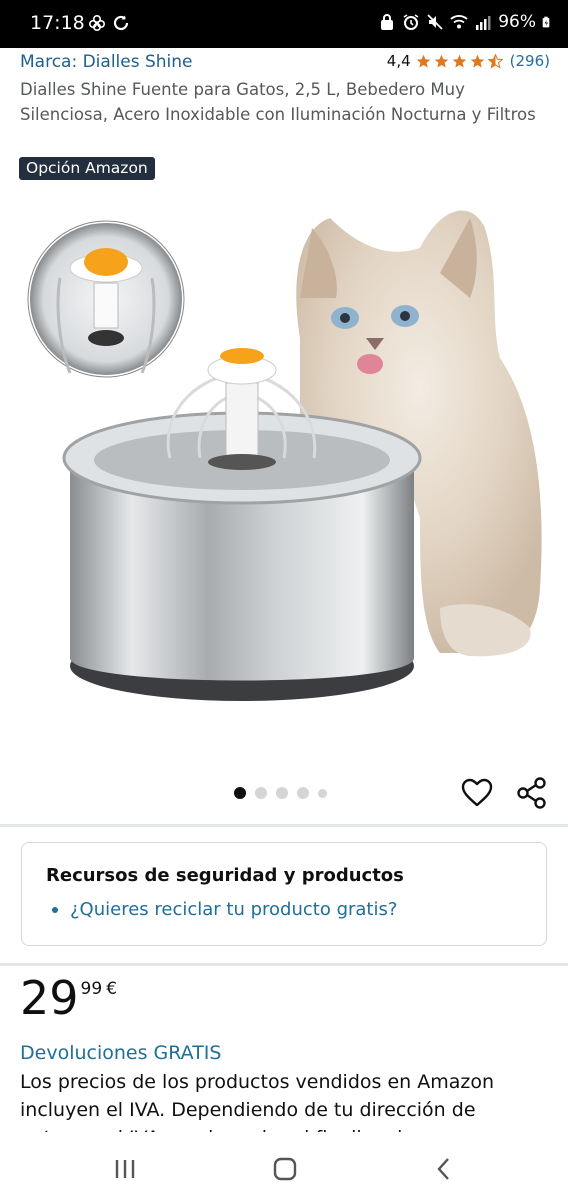  I want to click on recycle-link: ¿Quieres reciclar tu producto gratis?, so click(224, 909).